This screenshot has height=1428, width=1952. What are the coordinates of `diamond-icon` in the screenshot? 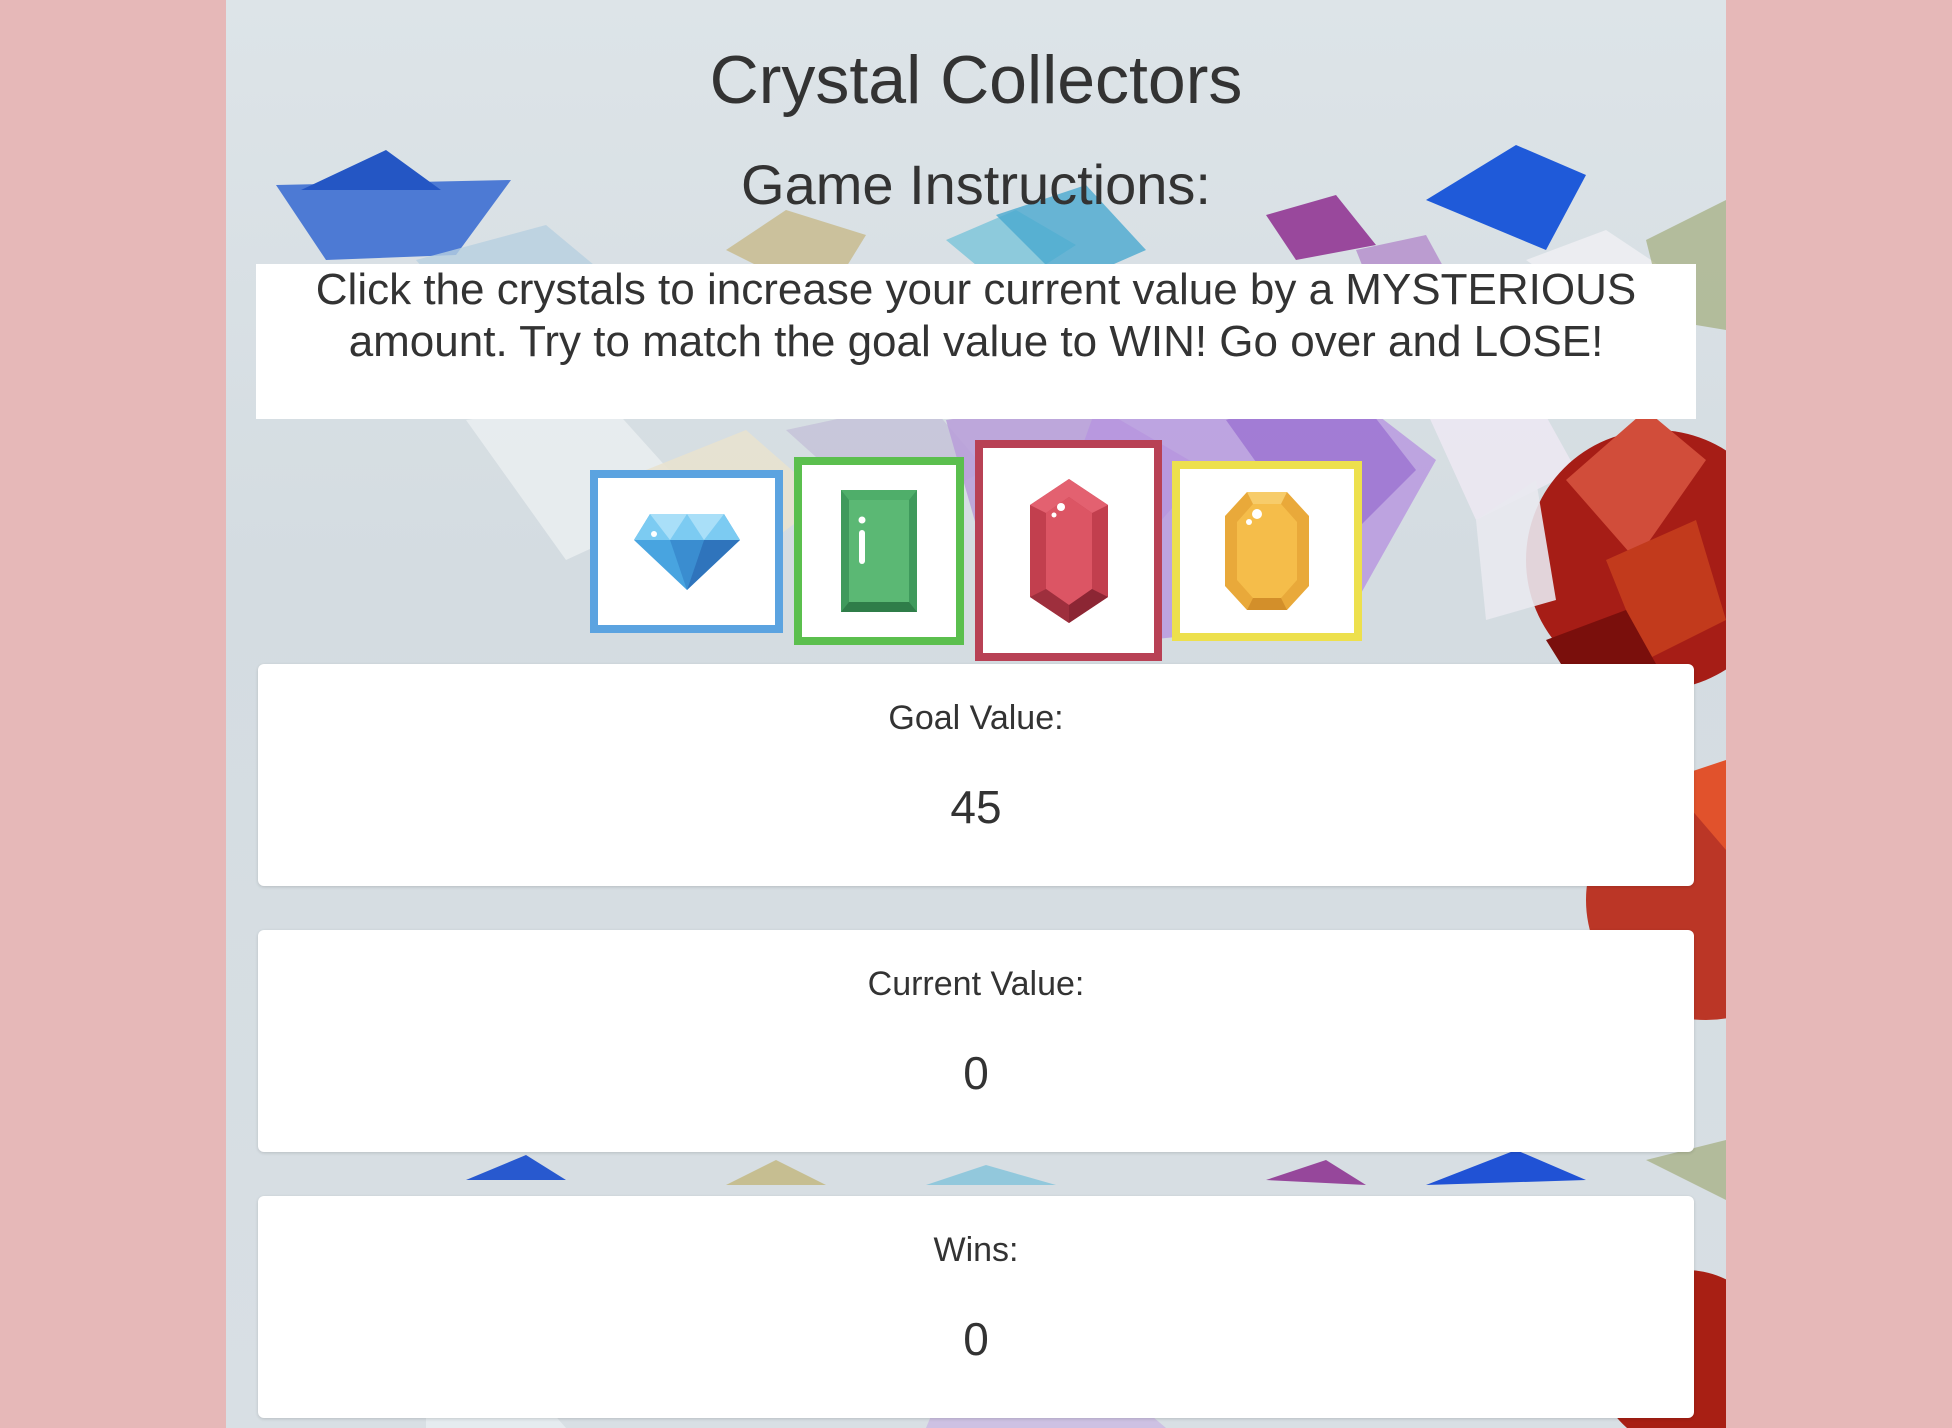 It's located at (686, 551).